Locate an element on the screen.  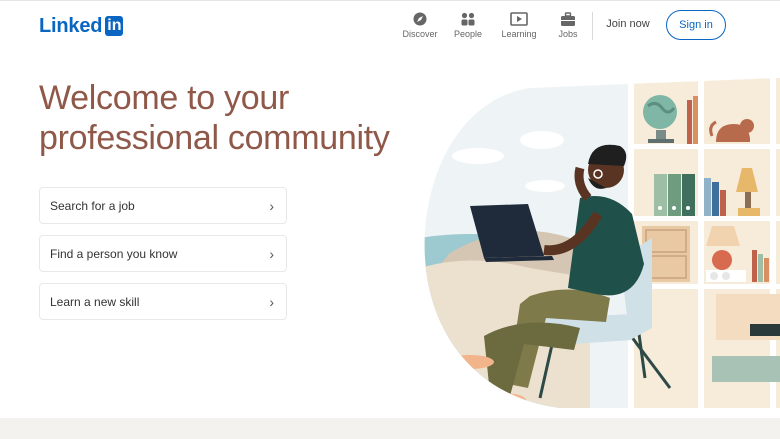
find-person-option: Find a person you know › is located at coordinates (163, 253).